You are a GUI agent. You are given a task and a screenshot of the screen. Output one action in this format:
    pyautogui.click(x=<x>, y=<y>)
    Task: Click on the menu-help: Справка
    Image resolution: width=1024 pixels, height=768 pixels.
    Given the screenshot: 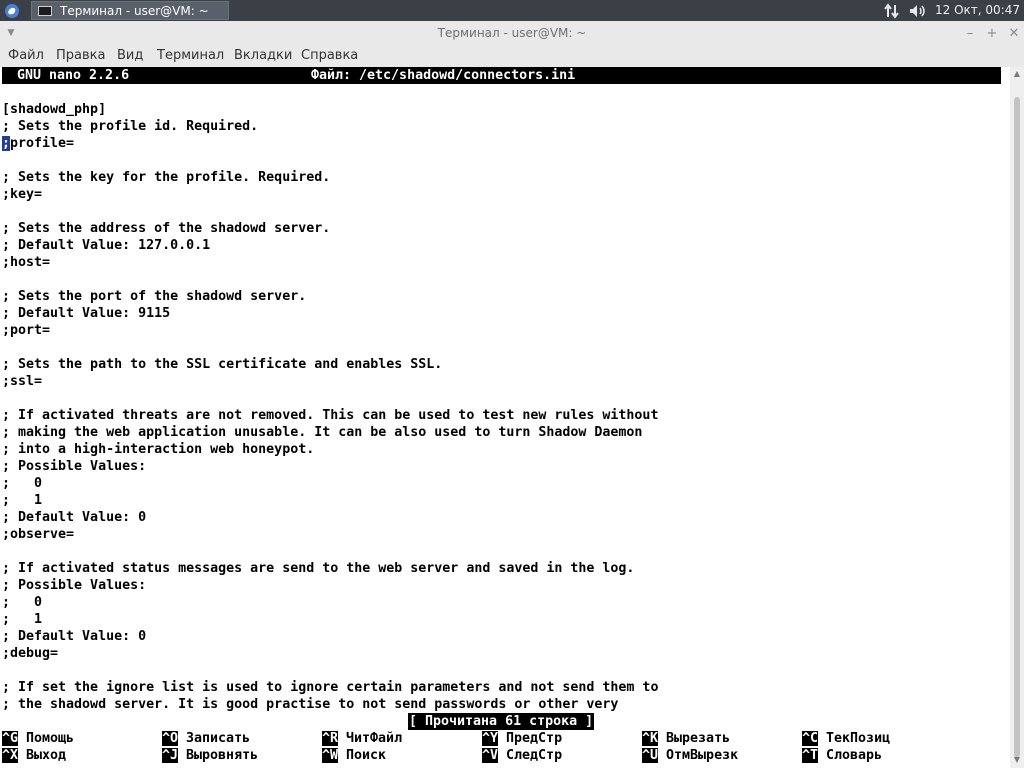 What is the action you would take?
    pyautogui.click(x=329, y=55)
    